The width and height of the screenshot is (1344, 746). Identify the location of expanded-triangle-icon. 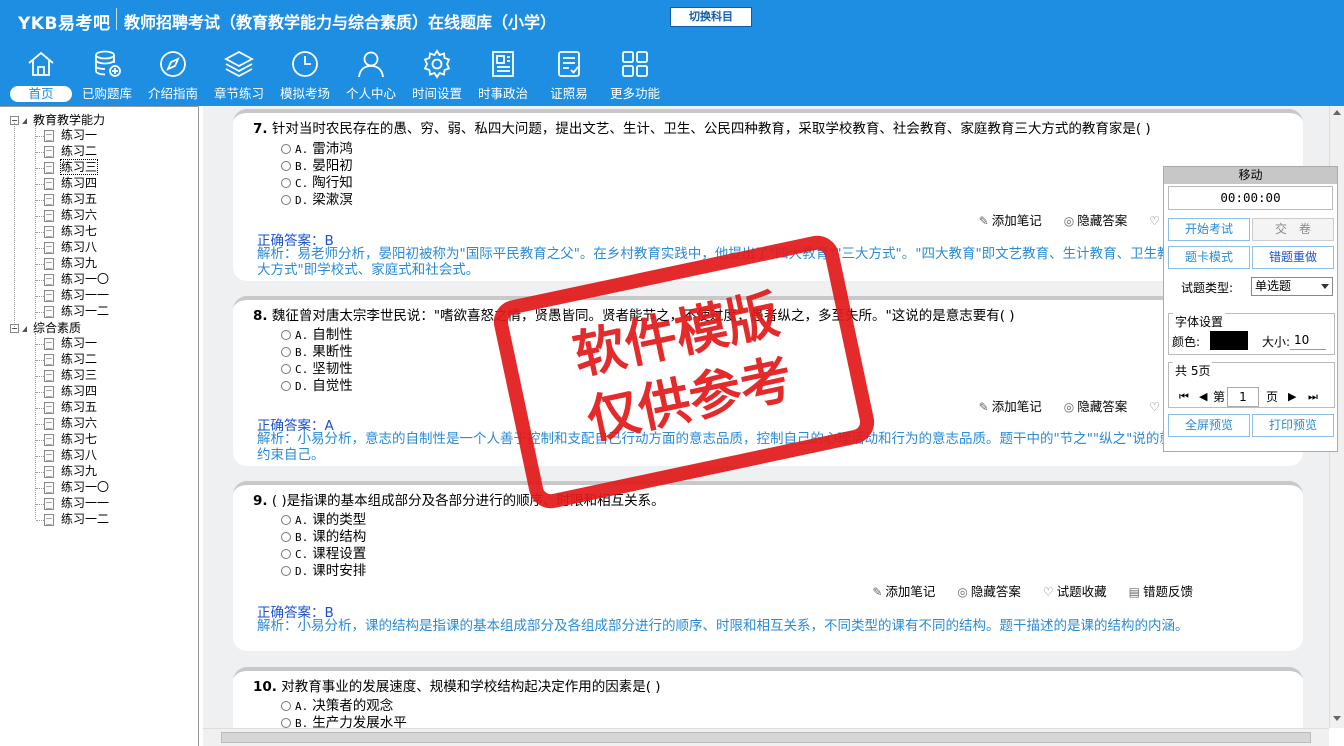
(24, 328).